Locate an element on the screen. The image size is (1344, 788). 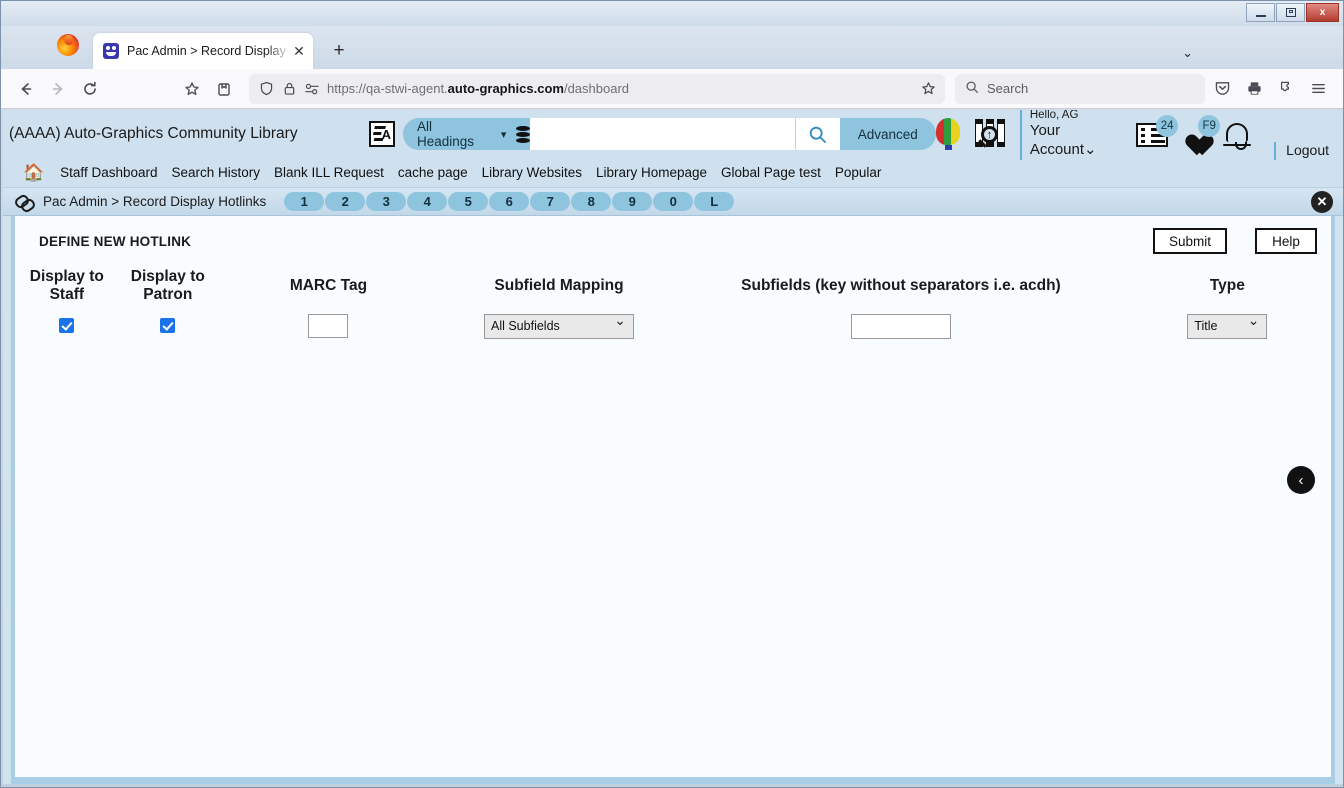
marc-tag-input is located at coordinates (328, 326).